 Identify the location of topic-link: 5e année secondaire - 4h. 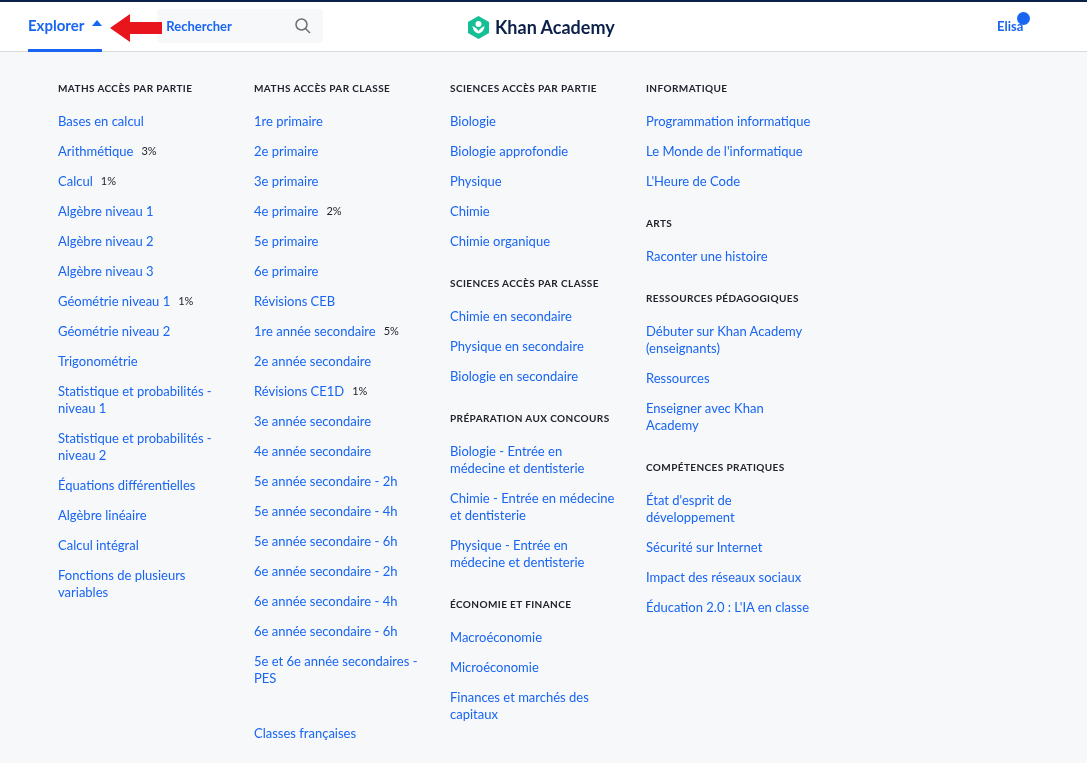
(326, 511).